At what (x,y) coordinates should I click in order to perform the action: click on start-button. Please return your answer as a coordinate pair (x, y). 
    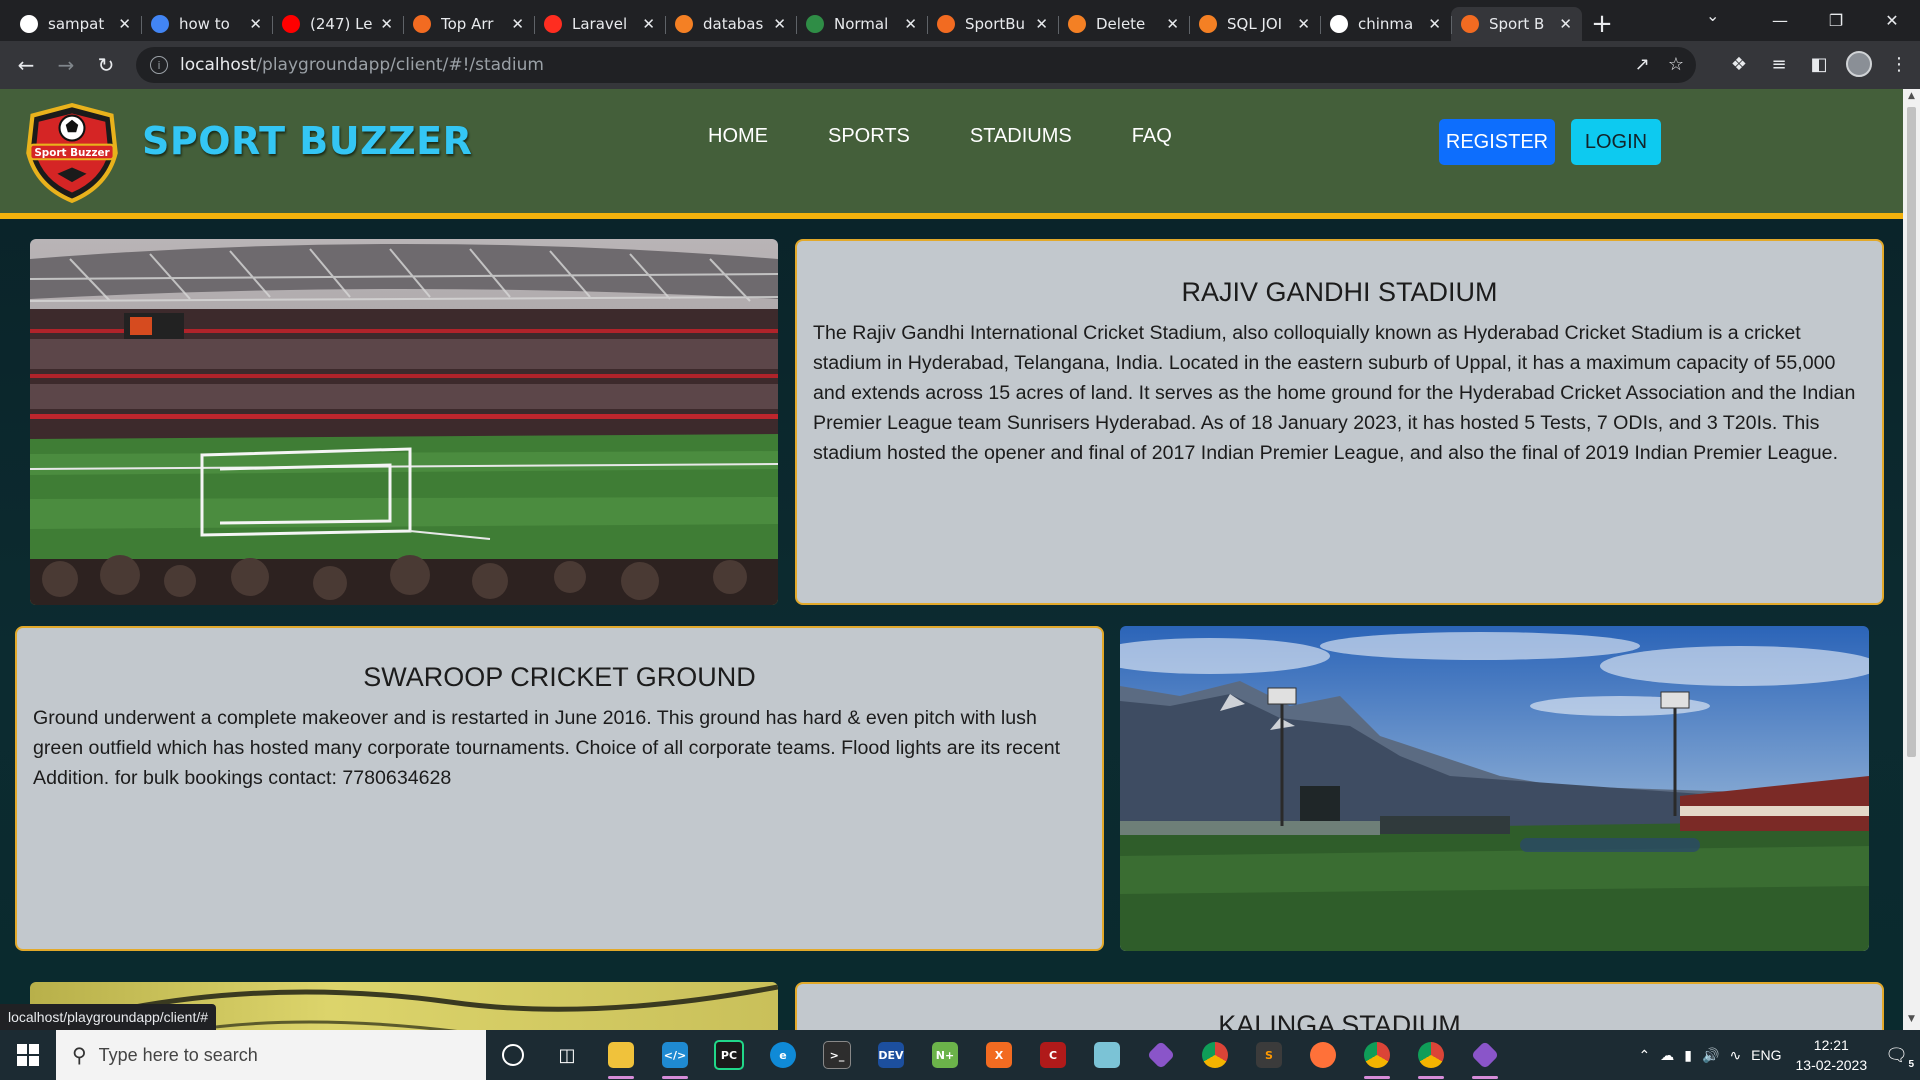
    Looking at the image, I should click on (28, 1055).